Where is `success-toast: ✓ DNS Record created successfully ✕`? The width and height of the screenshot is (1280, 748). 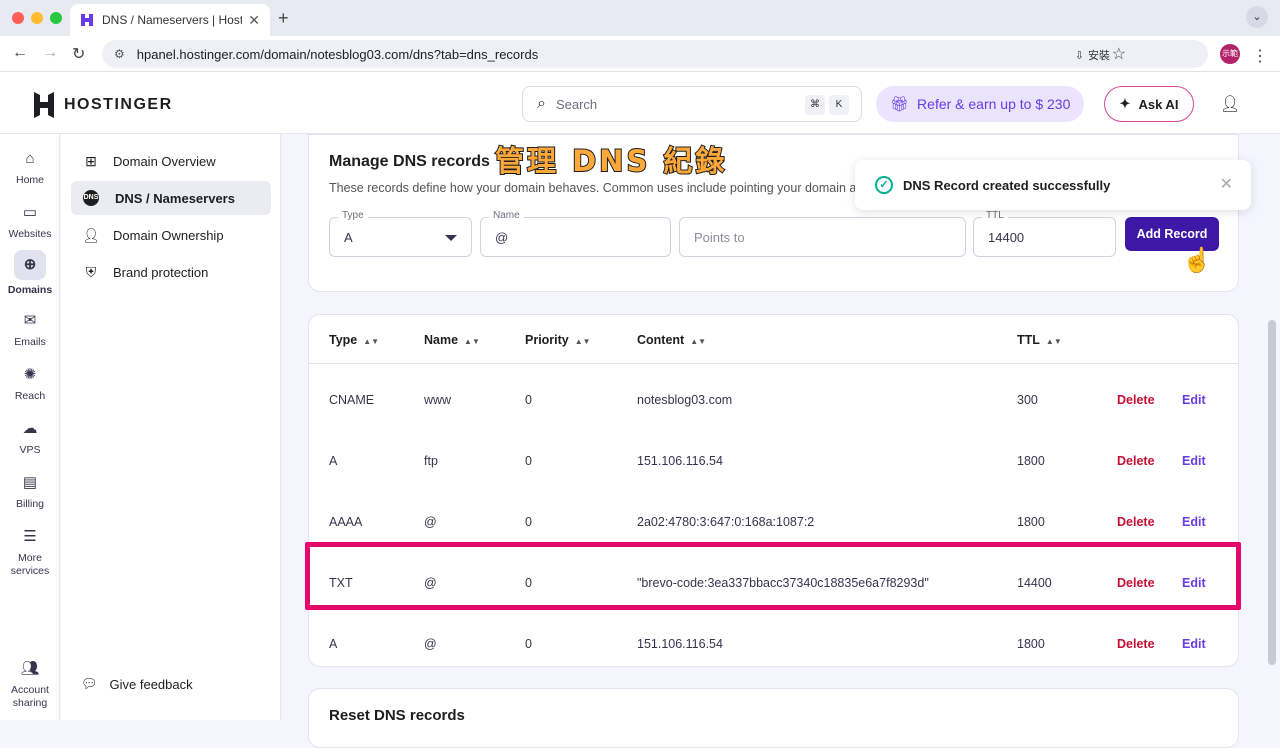
success-toast: ✓ DNS Record created successfully ✕ is located at coordinates (1053, 185).